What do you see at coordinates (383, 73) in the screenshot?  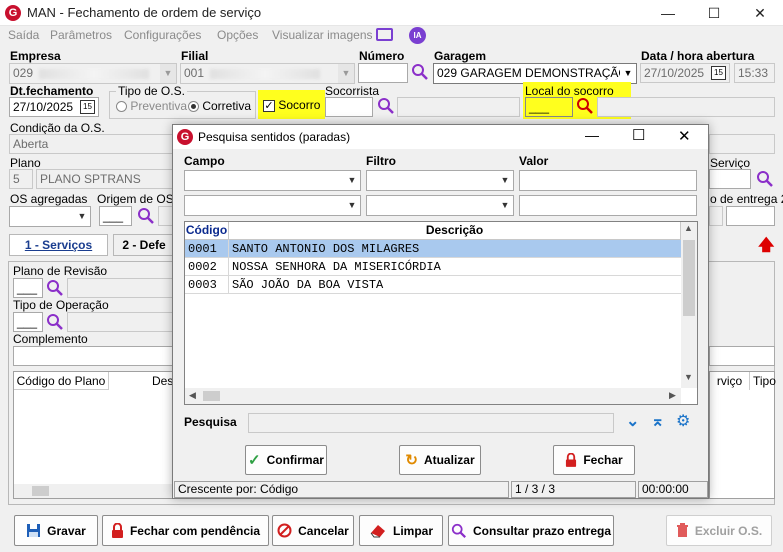 I see `numero-input` at bounding box center [383, 73].